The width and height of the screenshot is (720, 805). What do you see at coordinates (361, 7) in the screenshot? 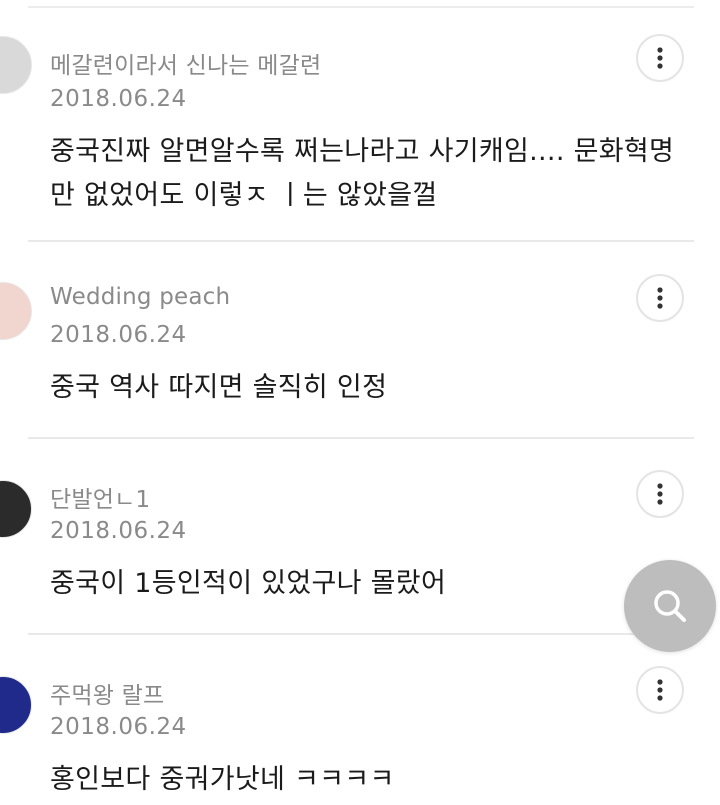
I see `top-divider` at bounding box center [361, 7].